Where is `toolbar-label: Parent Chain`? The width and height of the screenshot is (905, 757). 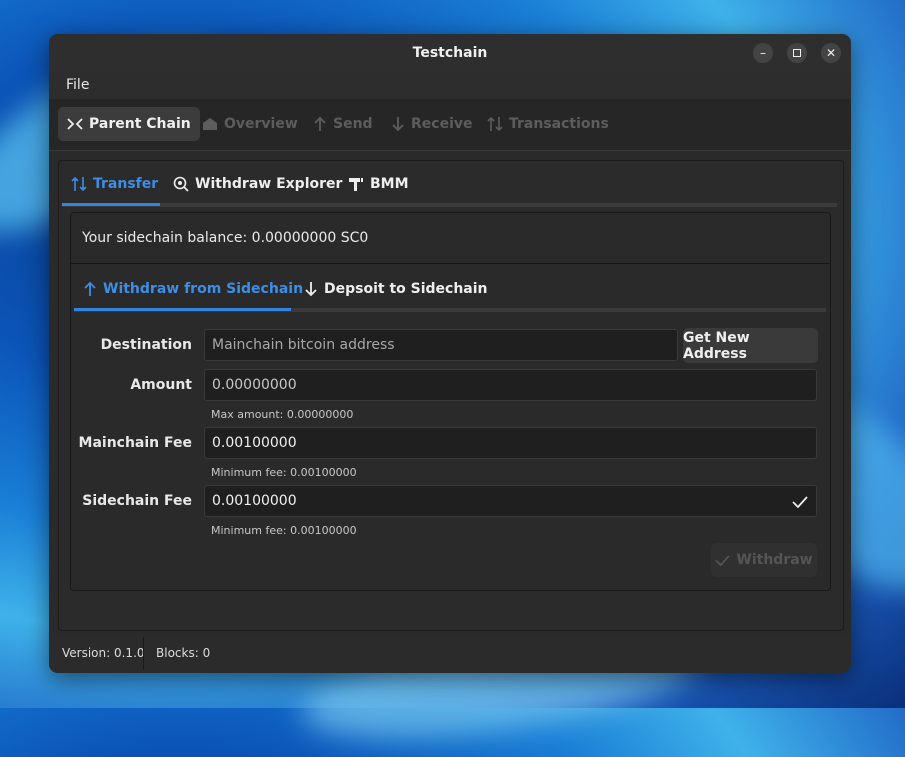 toolbar-label: Parent Chain is located at coordinates (140, 124).